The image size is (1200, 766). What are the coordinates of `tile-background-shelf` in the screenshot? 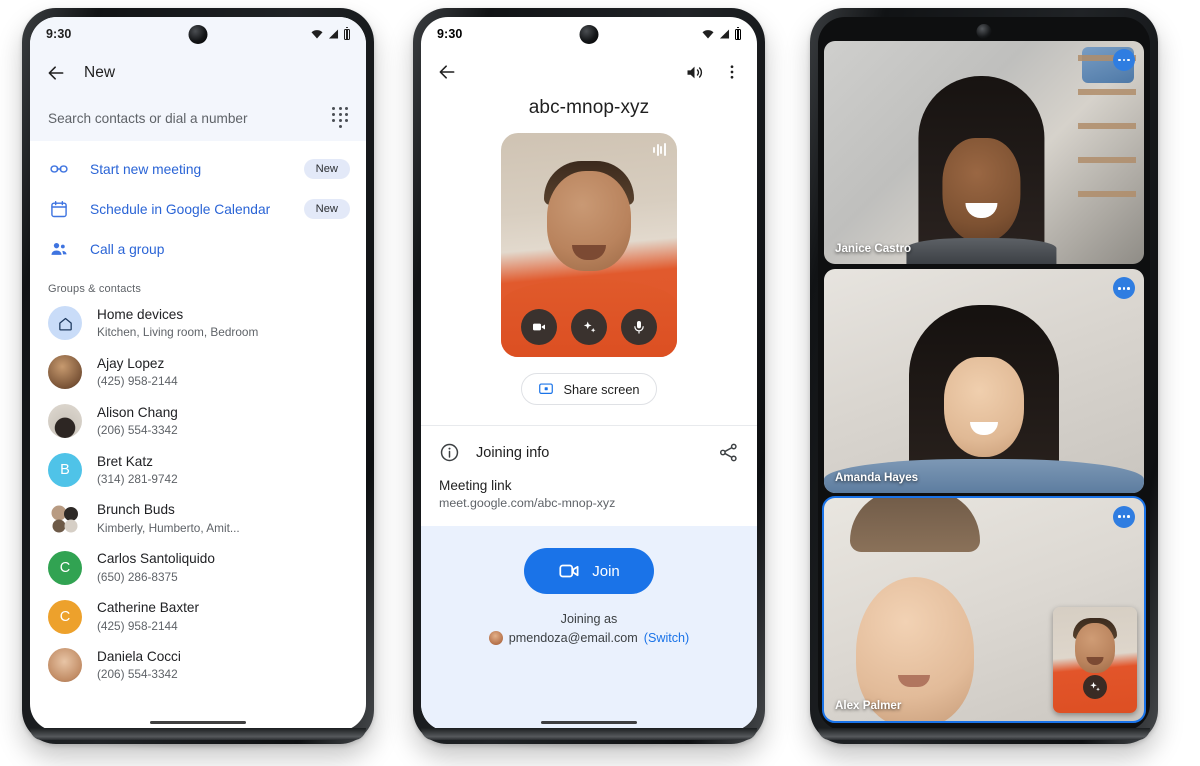 It's located at (1107, 130).